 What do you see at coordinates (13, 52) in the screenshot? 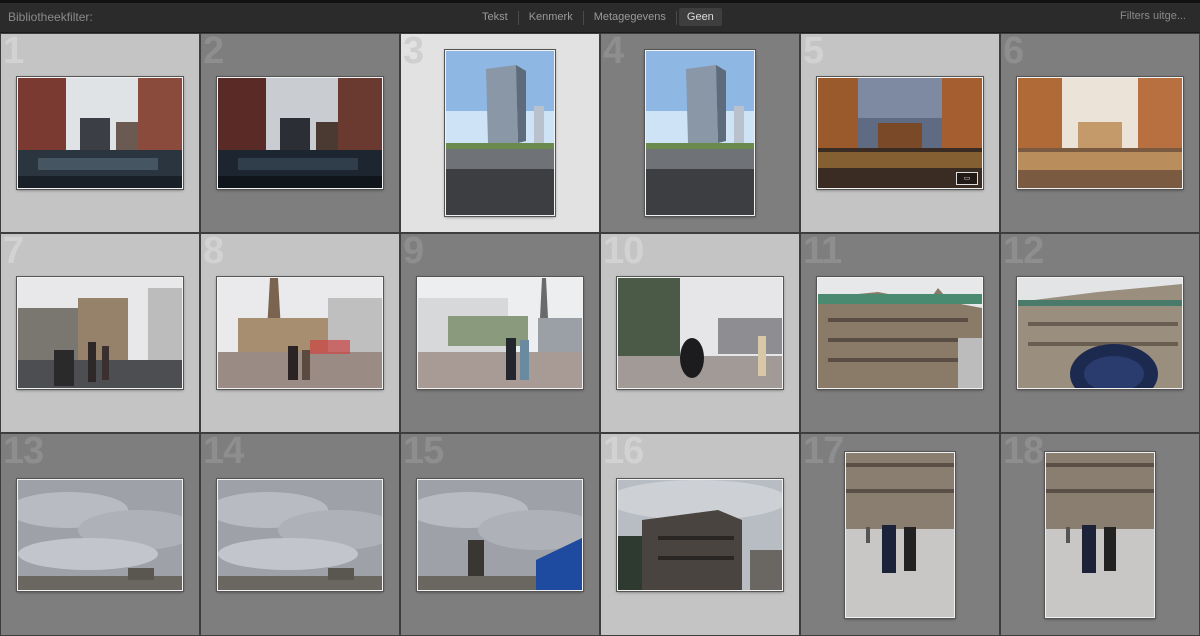
I see `cell-index-number: 1` at bounding box center [13, 52].